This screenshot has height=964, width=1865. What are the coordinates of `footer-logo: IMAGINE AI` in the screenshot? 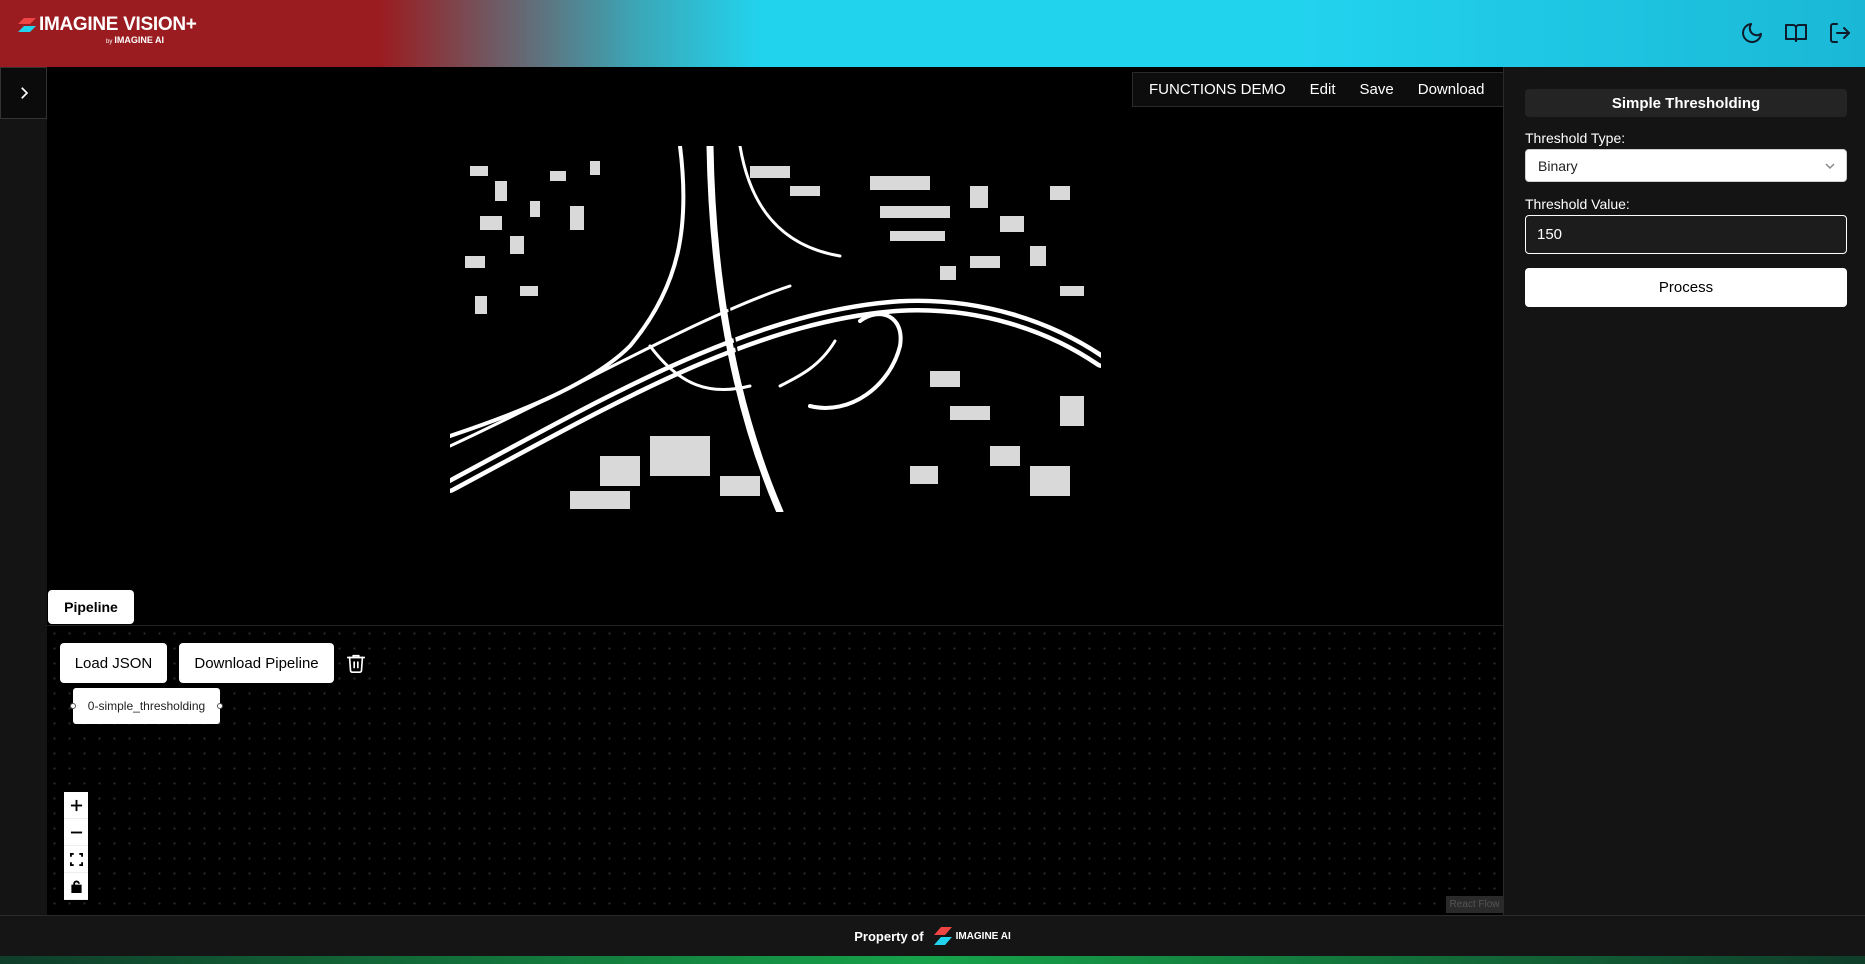 It's located at (971, 936).